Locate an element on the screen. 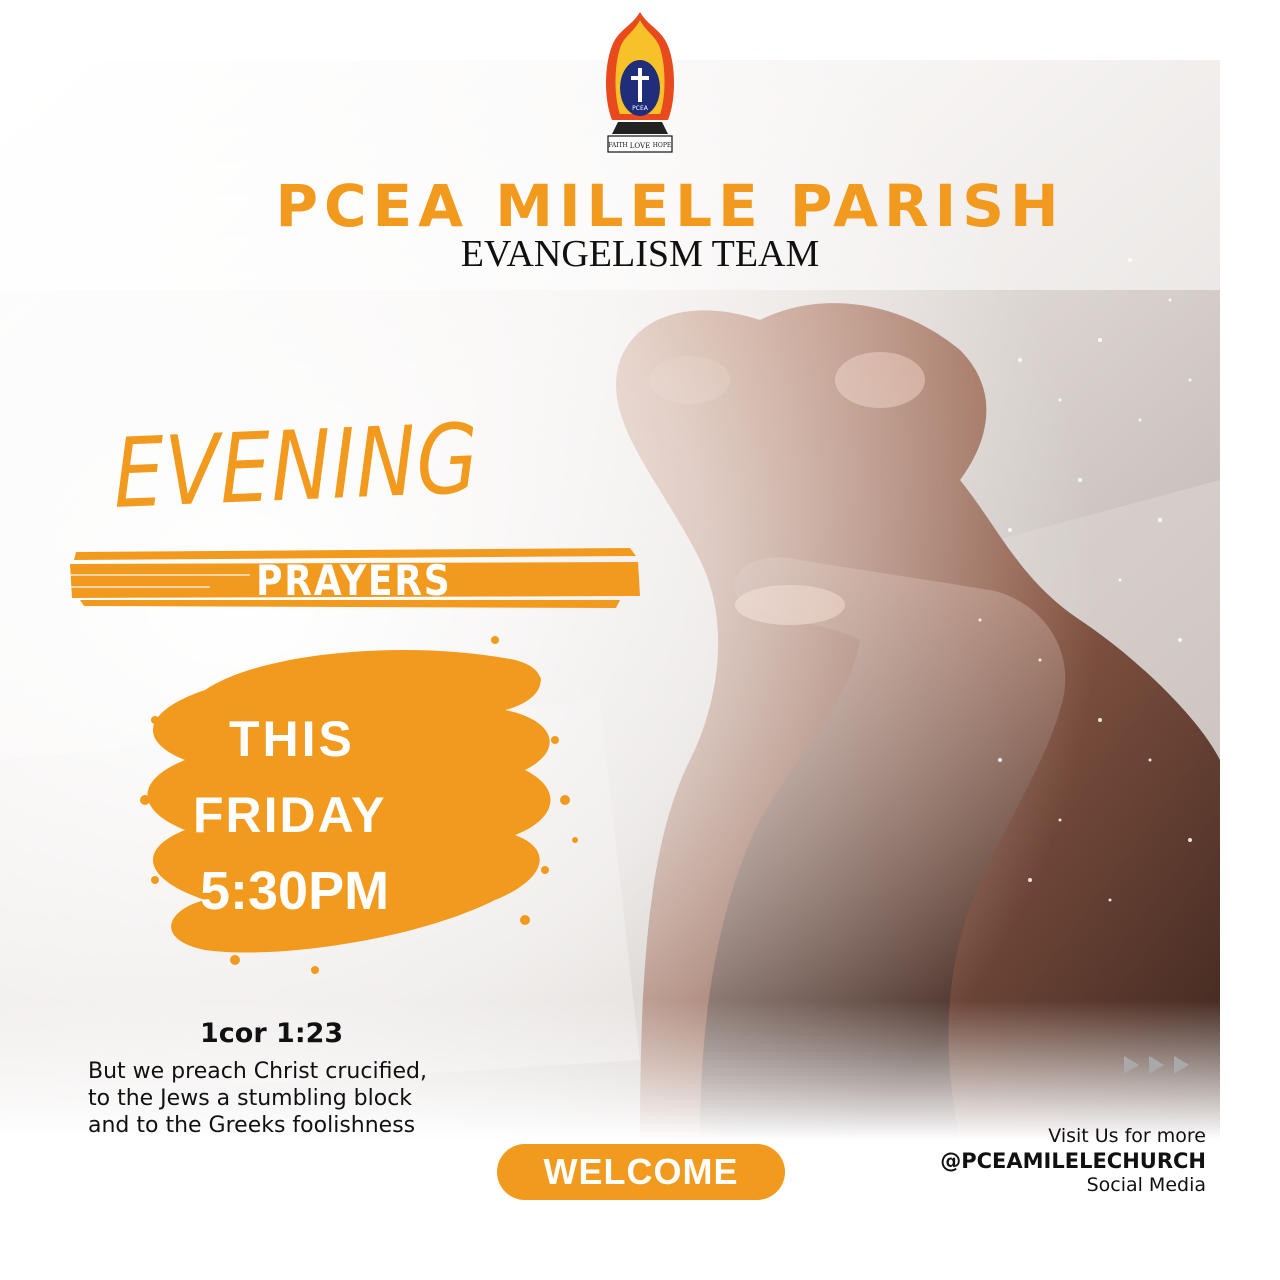  social-visit-text: Visit Us for more is located at coordinates (1127, 1136).